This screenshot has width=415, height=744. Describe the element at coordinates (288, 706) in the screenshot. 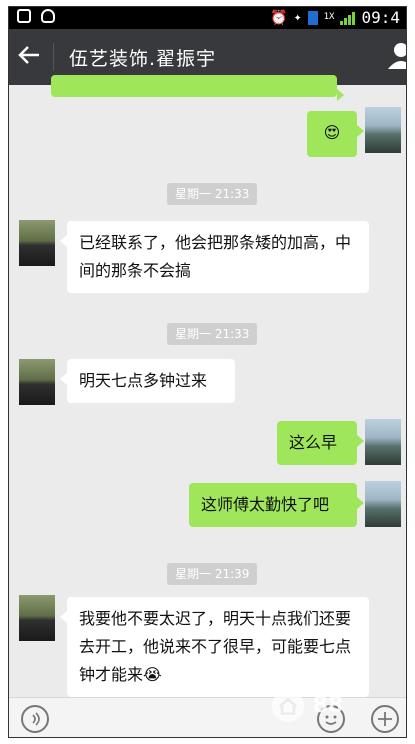

I see `home-icon` at that location.